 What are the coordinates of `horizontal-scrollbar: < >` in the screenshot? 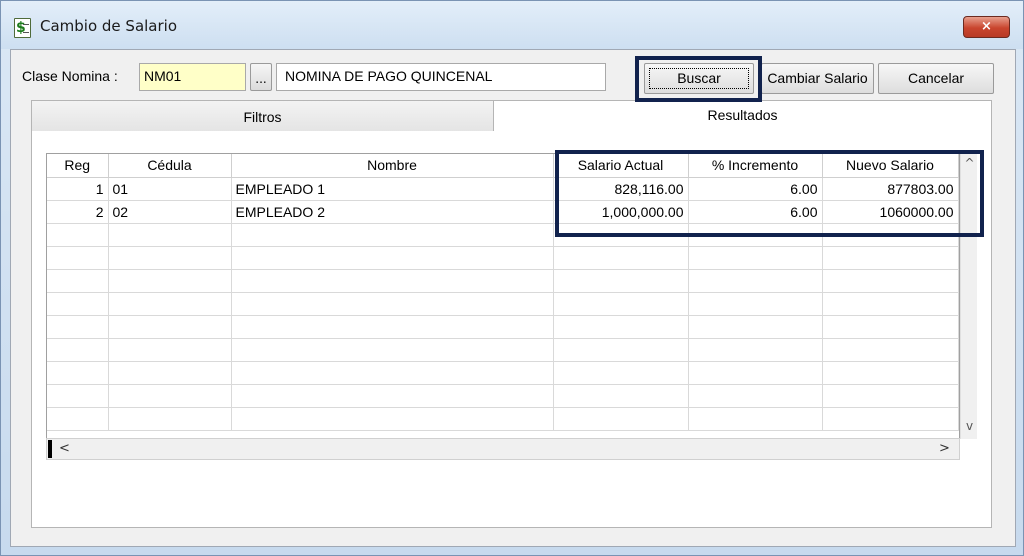 It's located at (503, 449).